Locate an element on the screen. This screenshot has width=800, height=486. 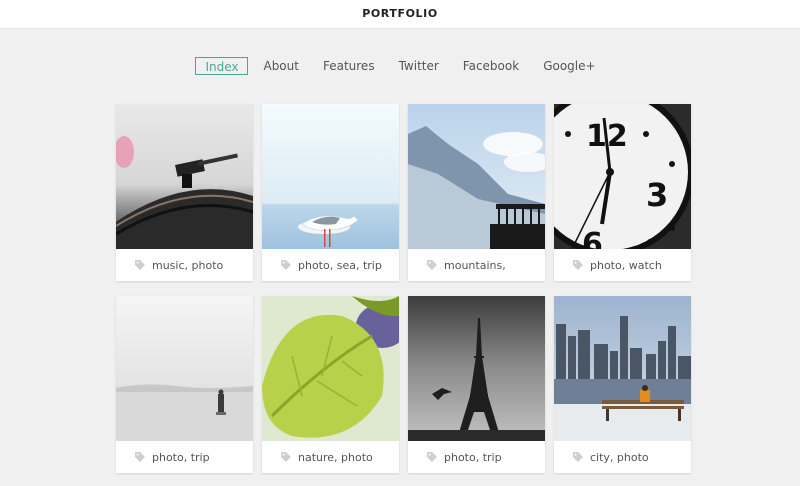
tags-row: music, photo is located at coordinates (184, 265).